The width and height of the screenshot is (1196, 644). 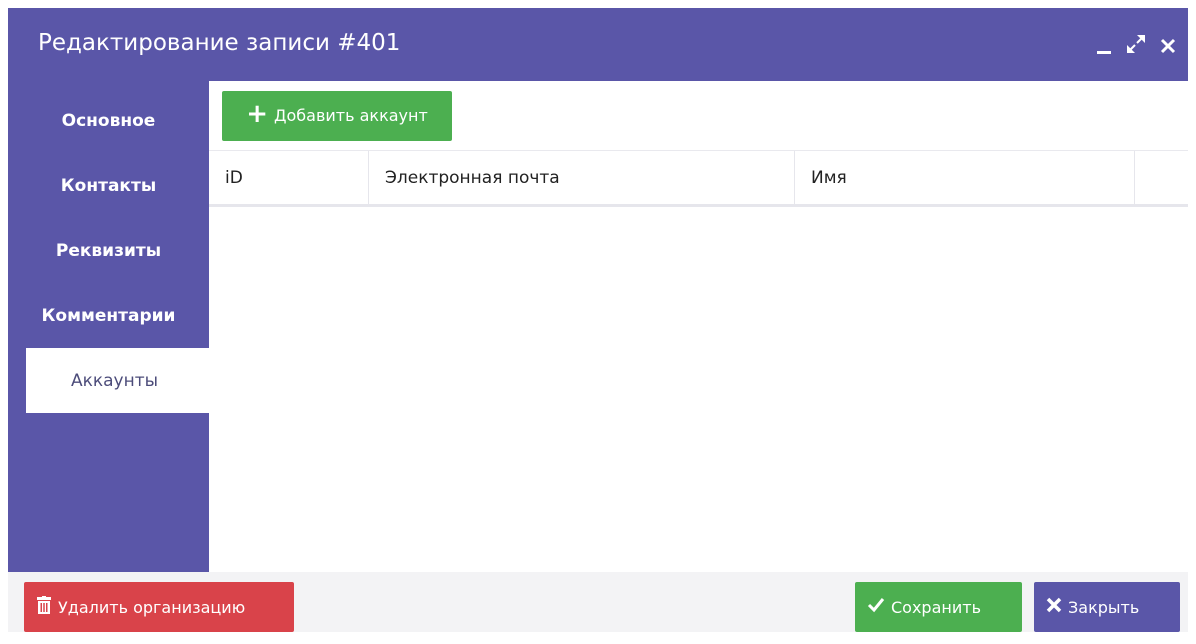 I want to click on add-account-button: + Добавить аккаунт, so click(x=337, y=115).